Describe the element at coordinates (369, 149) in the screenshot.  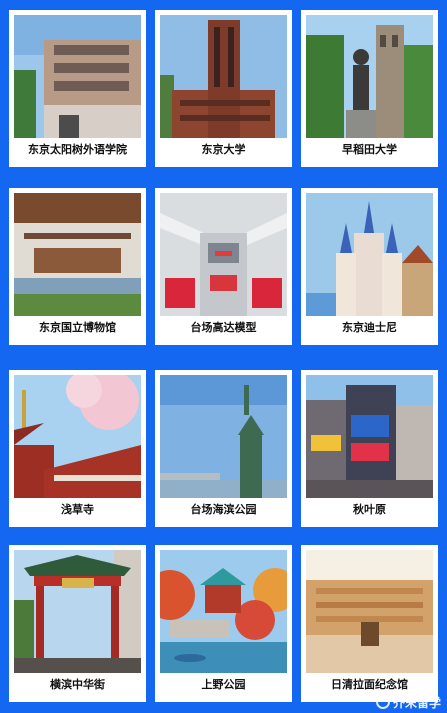
I see `card-label: 早稻田大学` at that location.